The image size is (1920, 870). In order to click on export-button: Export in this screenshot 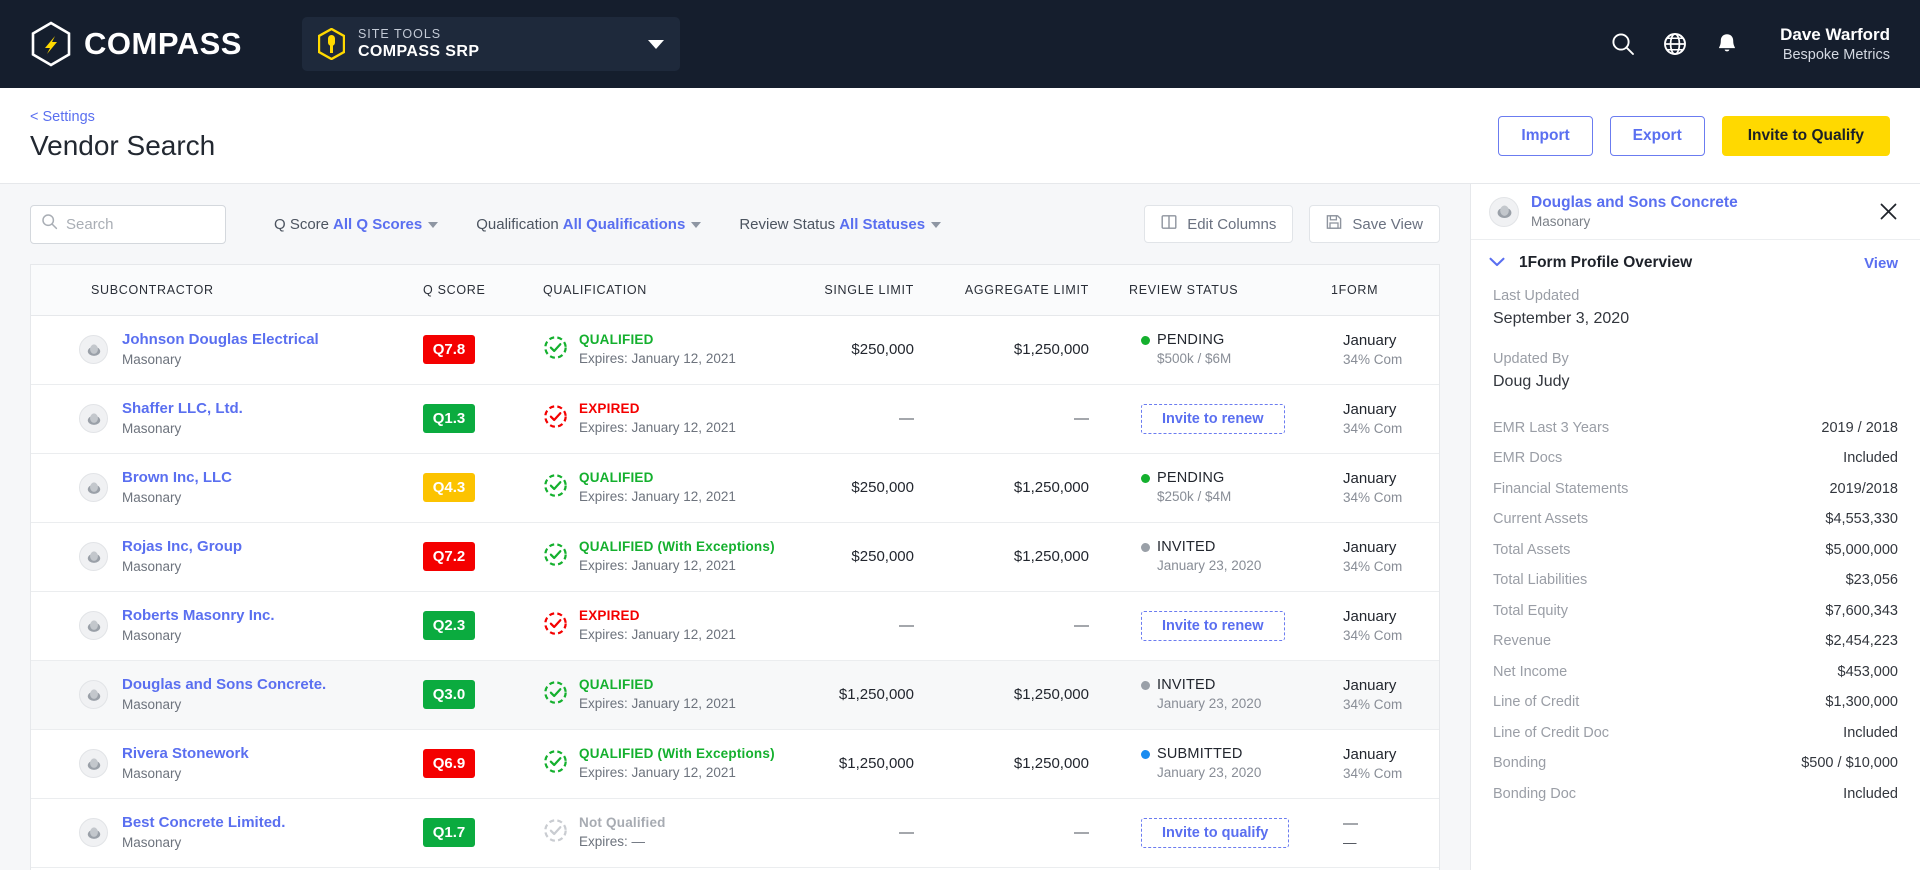, I will do `click(1657, 135)`.